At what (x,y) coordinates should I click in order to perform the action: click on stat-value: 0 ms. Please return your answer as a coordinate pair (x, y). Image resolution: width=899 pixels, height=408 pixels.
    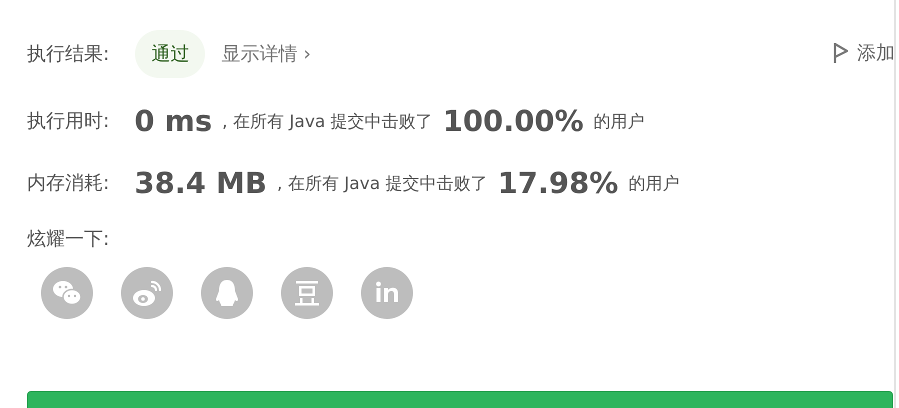
    Looking at the image, I should click on (173, 121).